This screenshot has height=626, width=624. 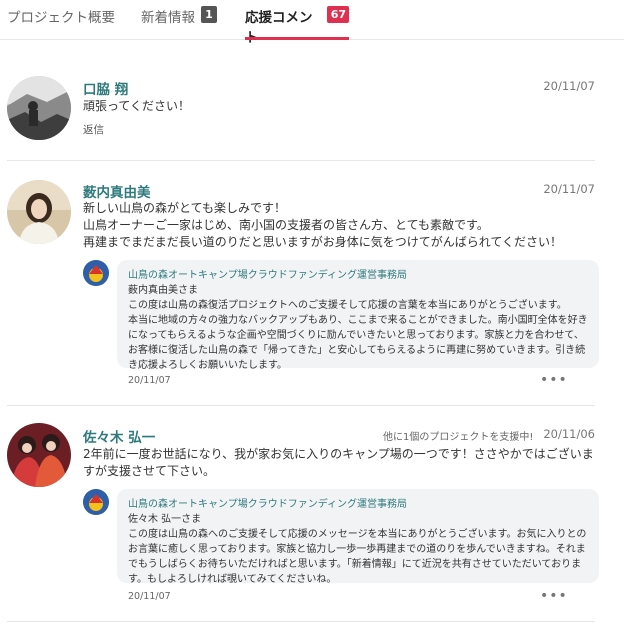 What do you see at coordinates (93, 129) in the screenshot?
I see `reply-link: 返信` at bounding box center [93, 129].